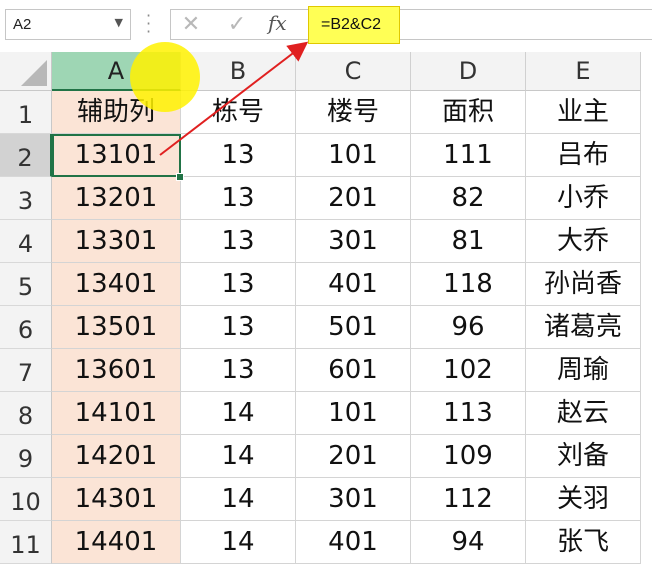 The image size is (652, 570). I want to click on column-header-e: E, so click(583, 71).